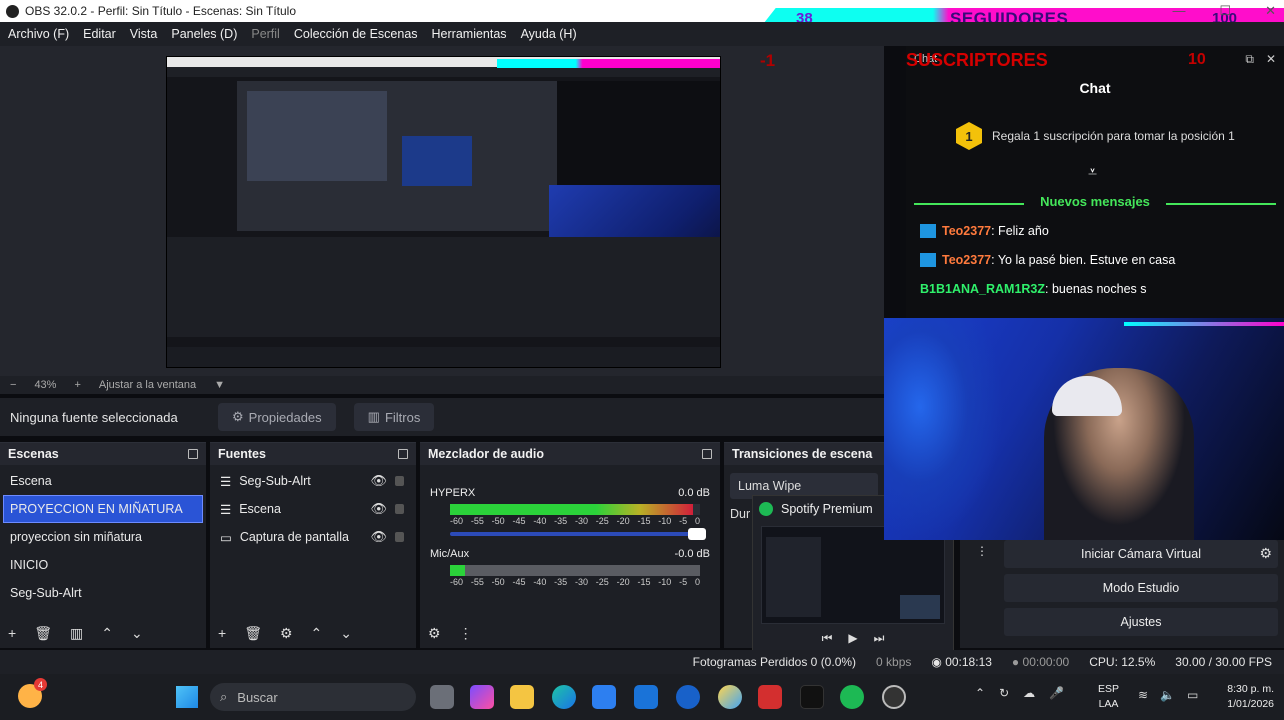 Image resolution: width=1284 pixels, height=720 pixels. Describe the element at coordinates (1178, 11) in the screenshot. I see `minimize-button: —` at that location.